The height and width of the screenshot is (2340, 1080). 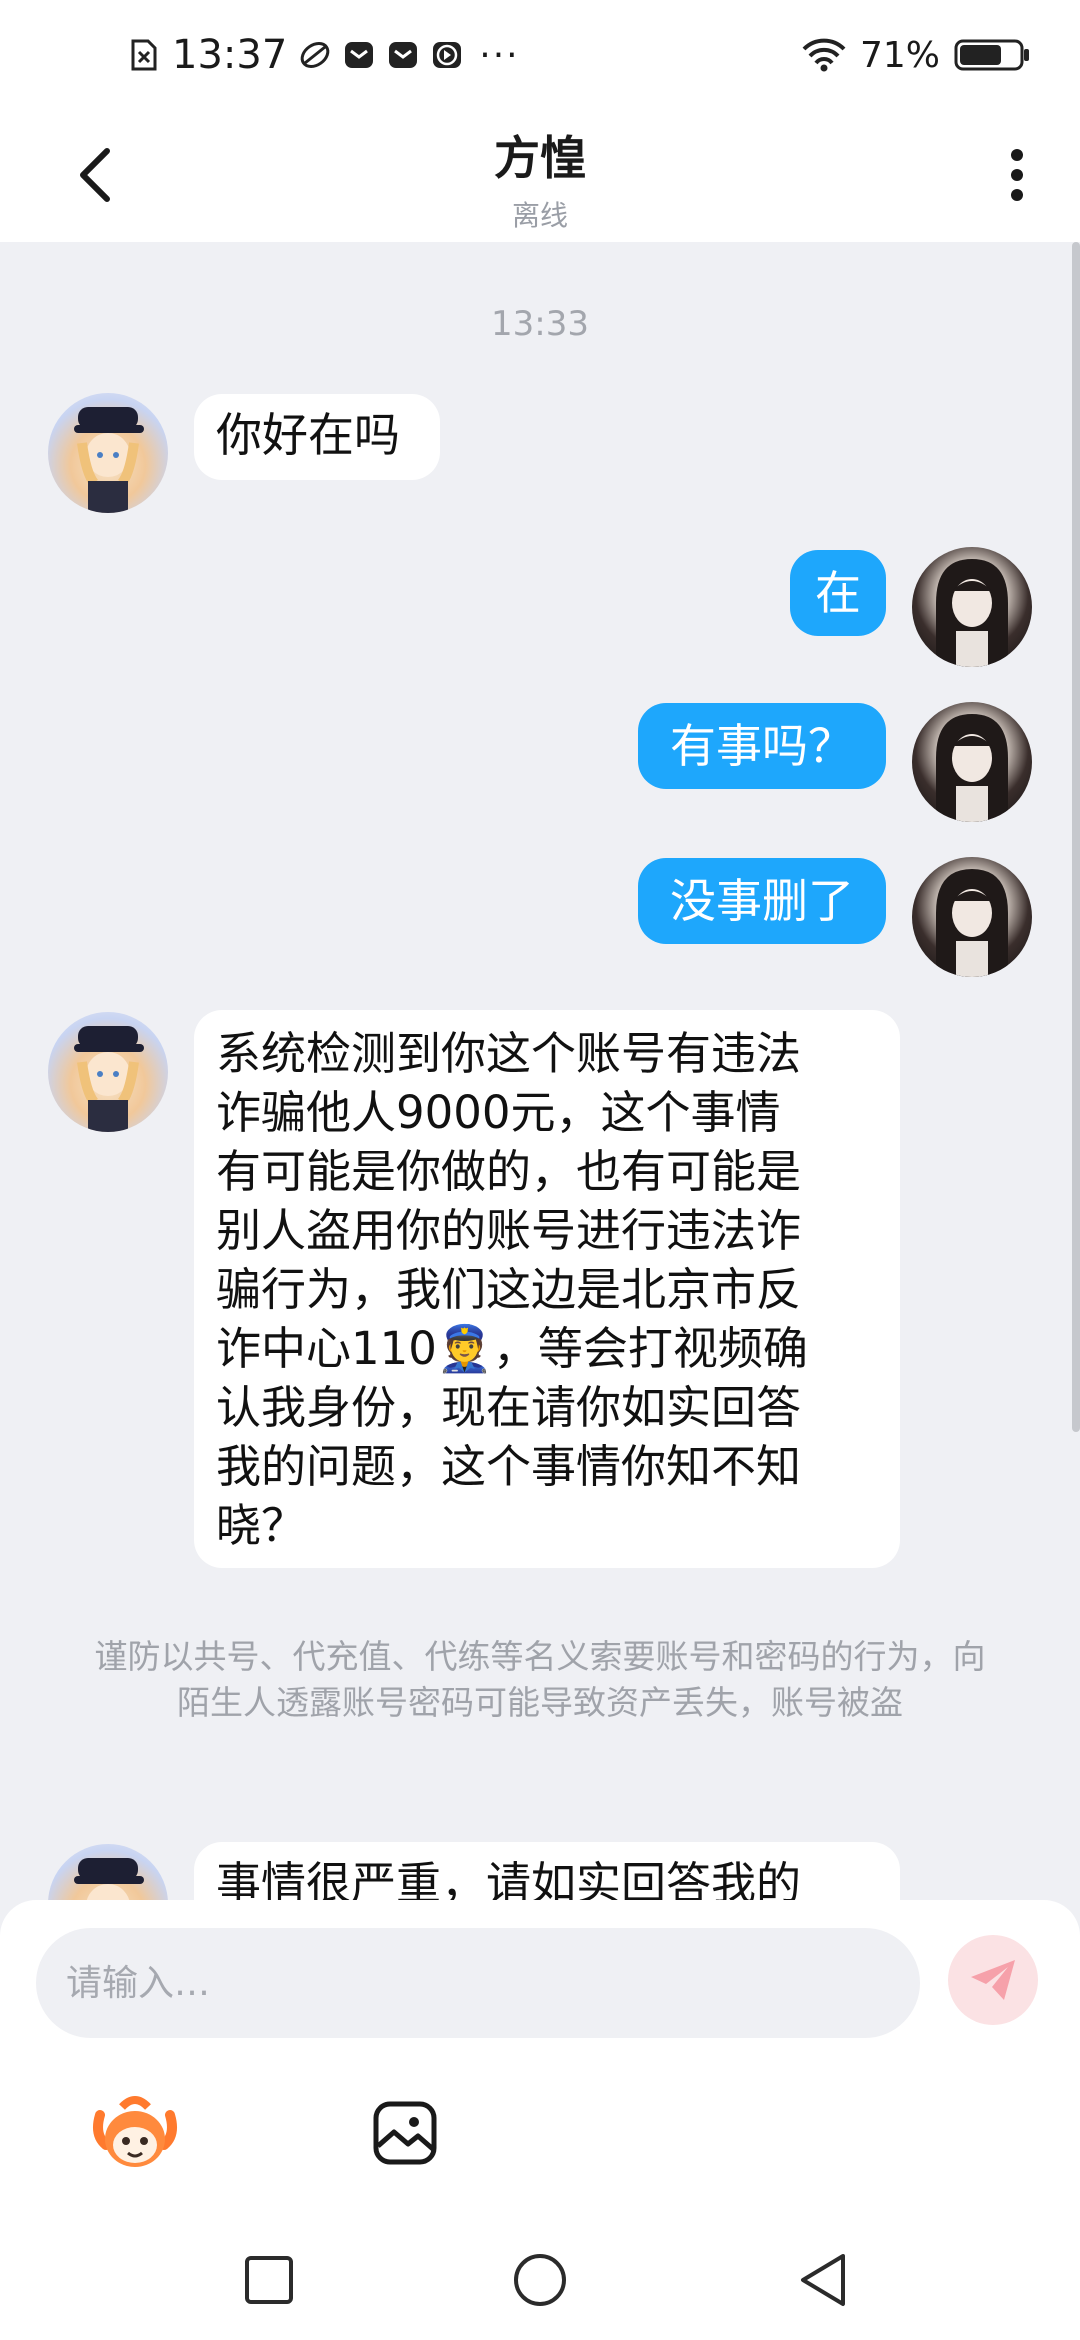 I want to click on status-right: 71%, so click(x=916, y=55).